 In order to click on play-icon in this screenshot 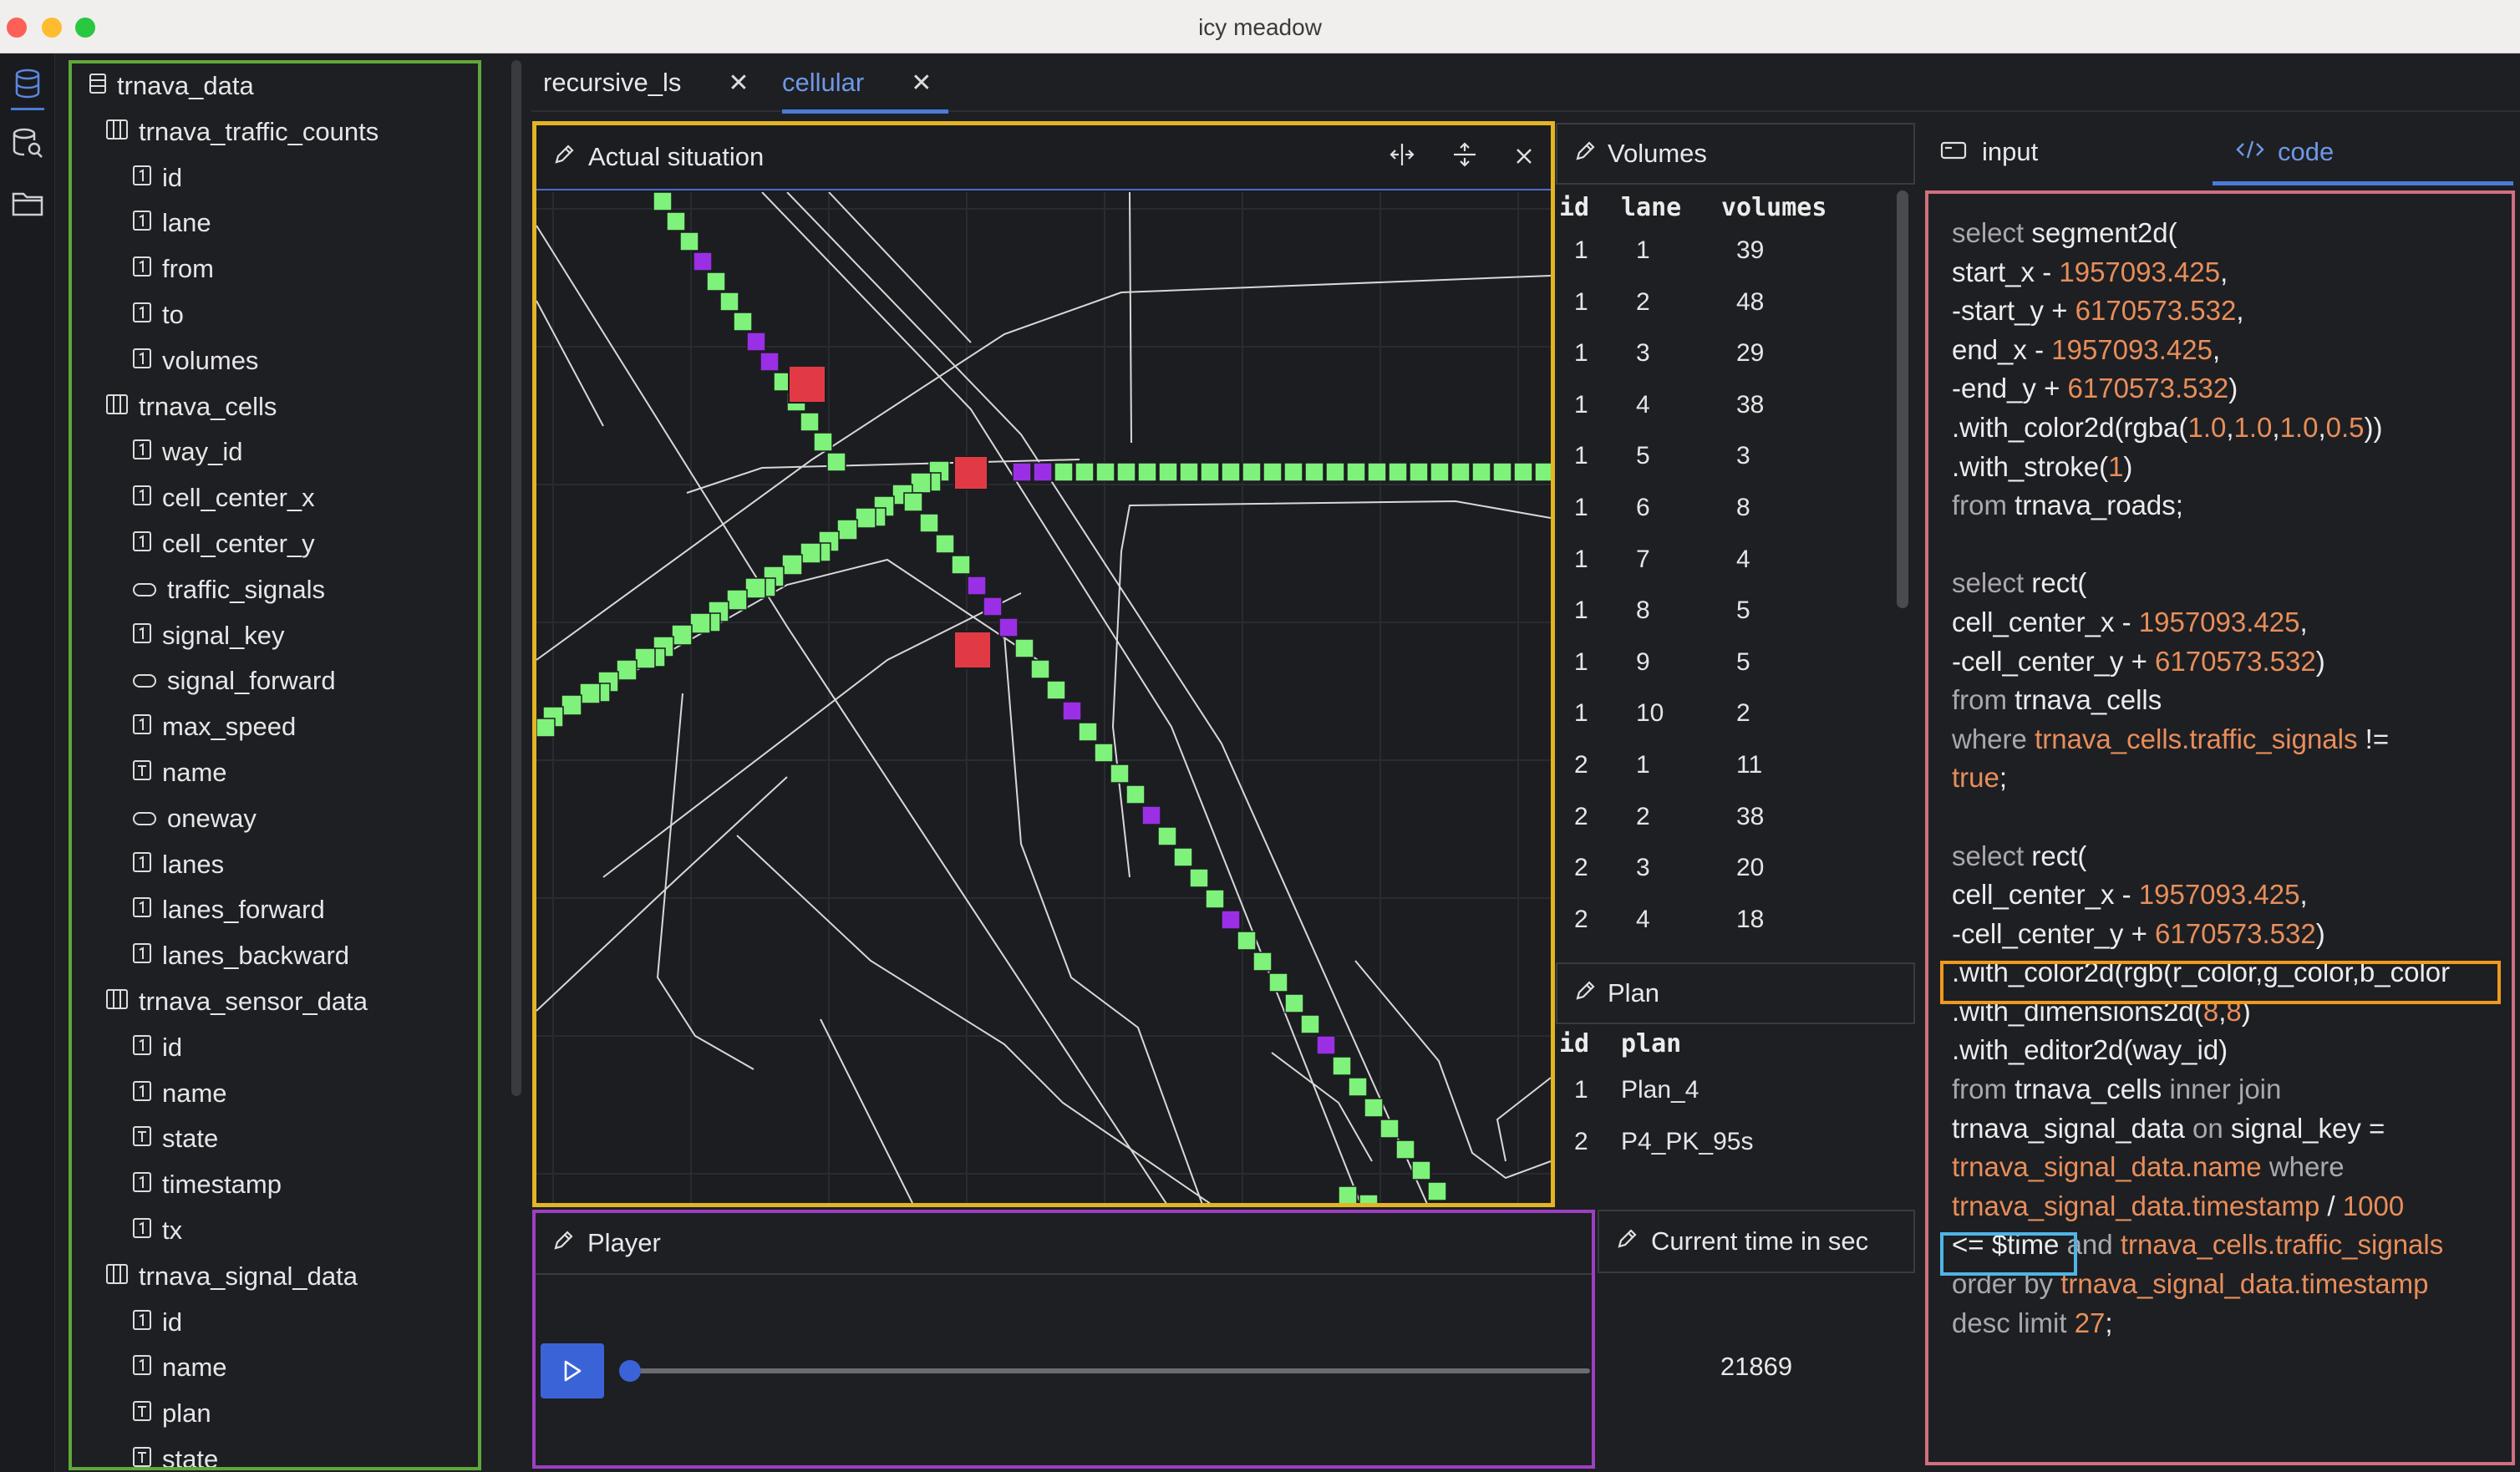, I will do `click(573, 1371)`.